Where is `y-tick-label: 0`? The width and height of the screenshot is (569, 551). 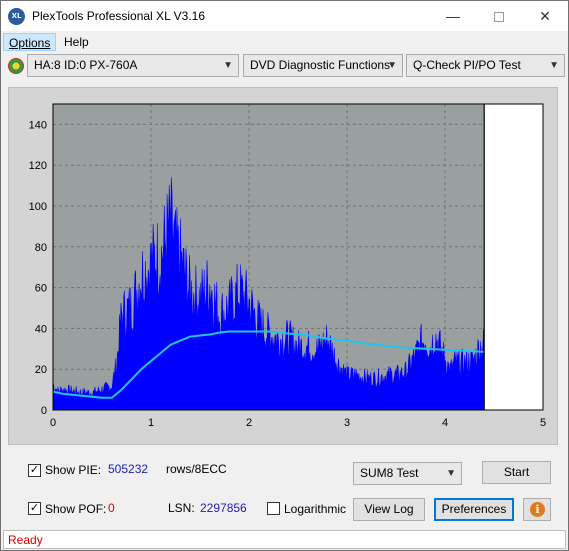 y-tick-label: 0 is located at coordinates (44, 411).